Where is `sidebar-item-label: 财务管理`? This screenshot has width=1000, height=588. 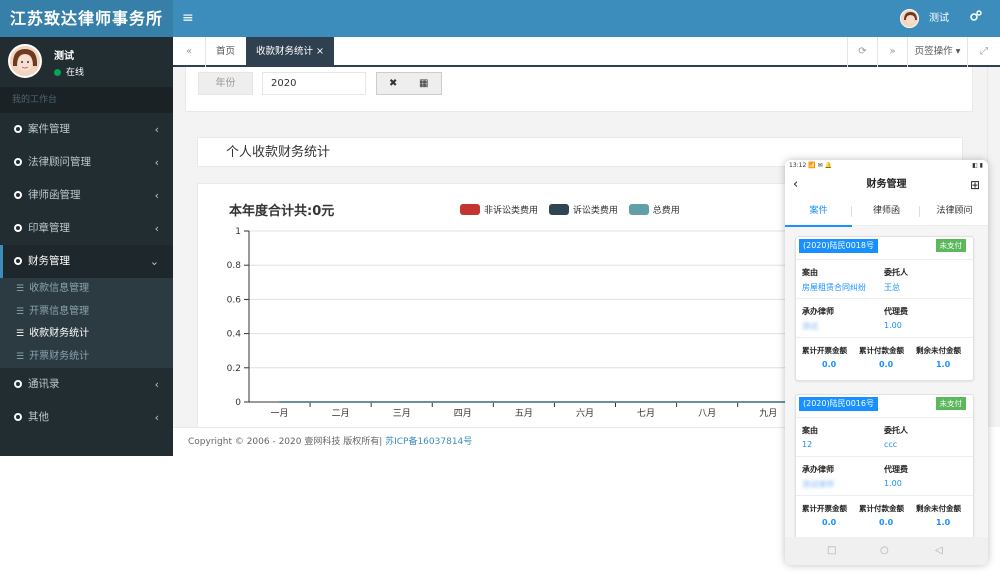
sidebar-item-label: 财务管理 is located at coordinates (49, 261).